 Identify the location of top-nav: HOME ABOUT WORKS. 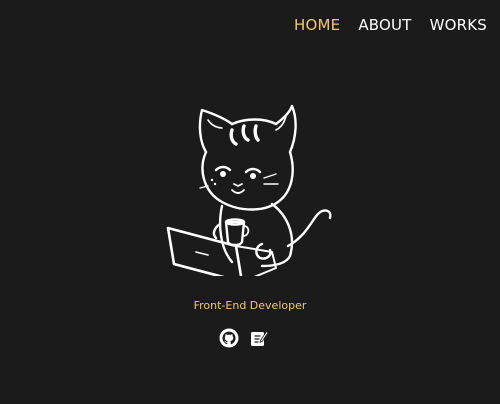
(390, 25).